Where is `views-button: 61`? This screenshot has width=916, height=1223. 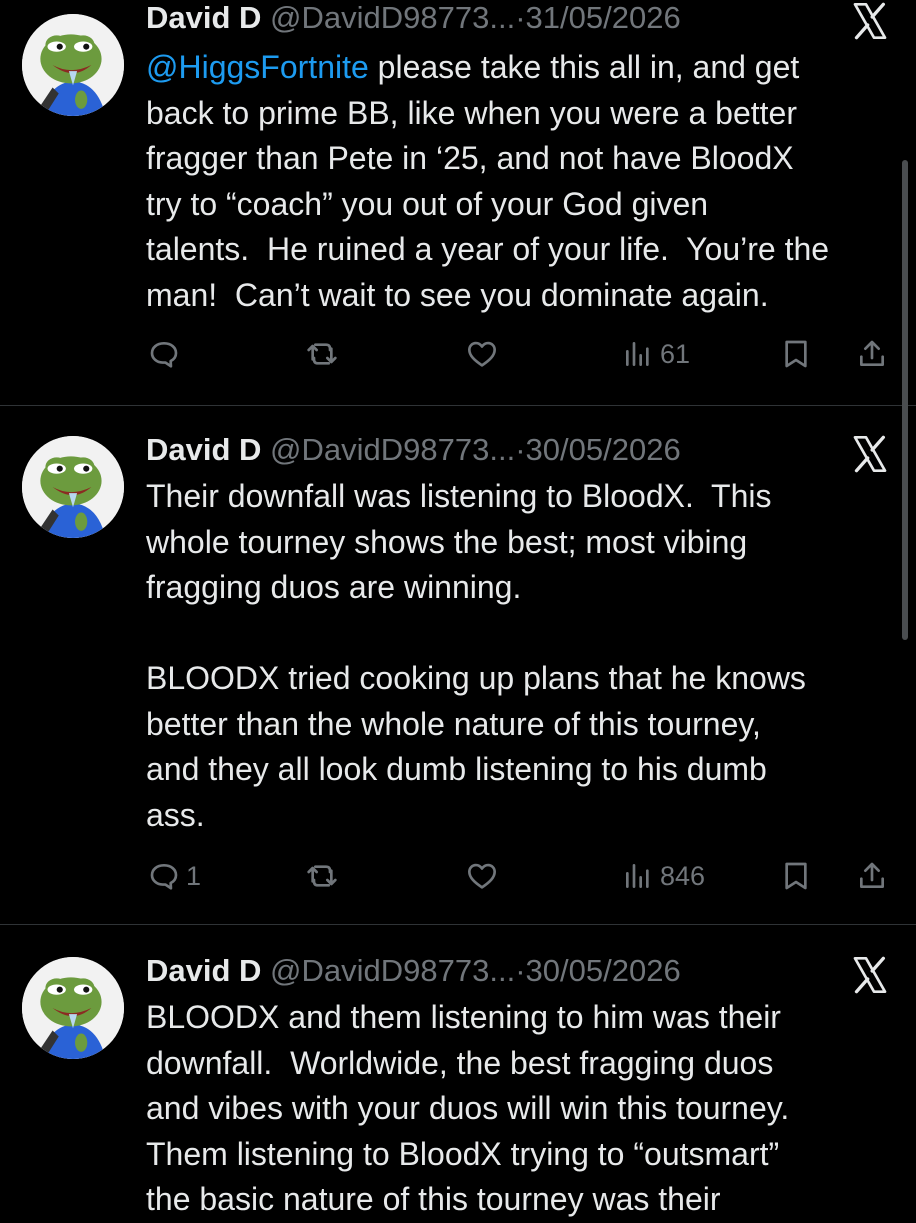
views-button: 61 is located at coordinates (656, 354).